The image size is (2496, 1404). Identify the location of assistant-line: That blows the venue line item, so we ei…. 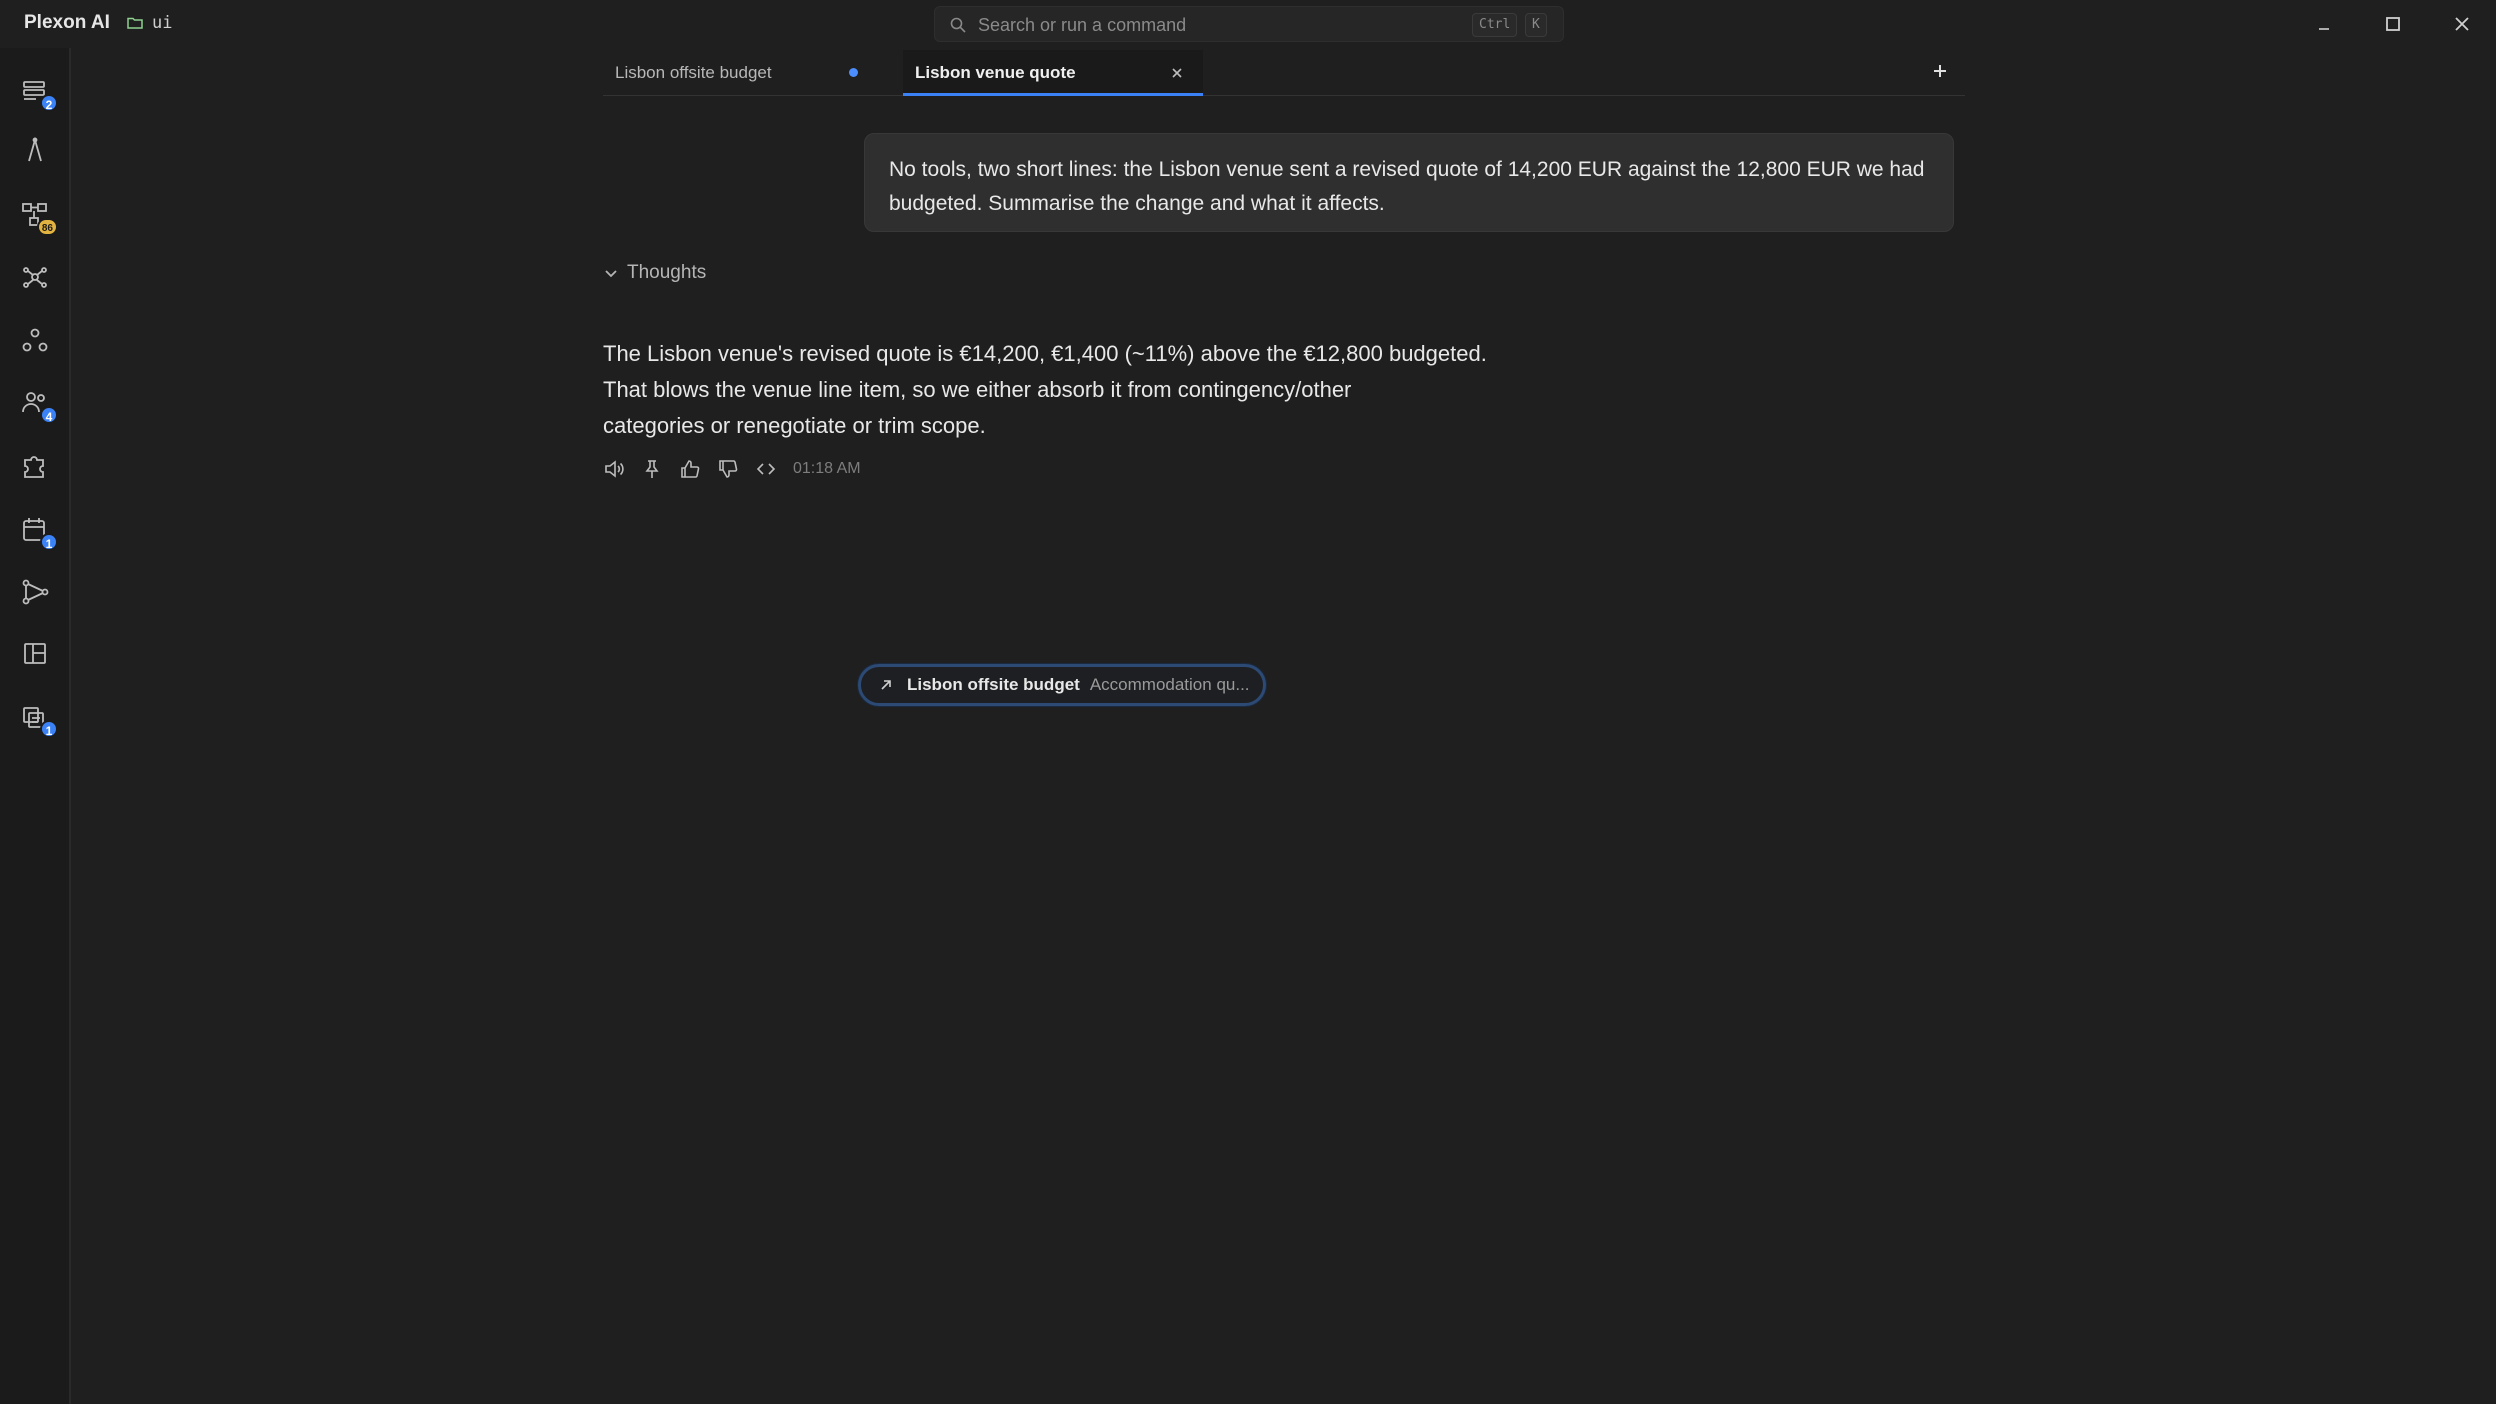
(977, 389).